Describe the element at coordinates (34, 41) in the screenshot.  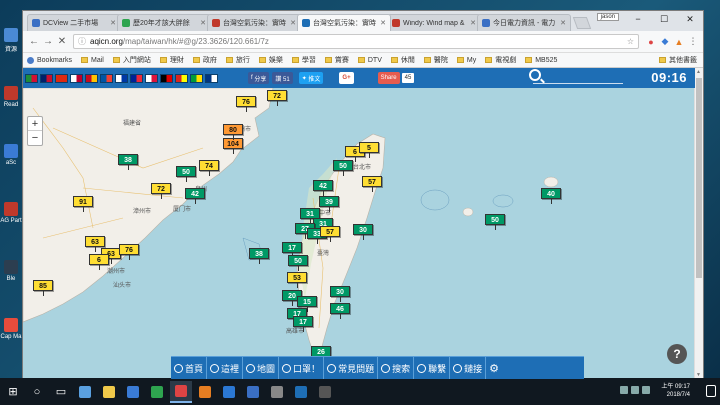
I see `back-icon: ←` at that location.